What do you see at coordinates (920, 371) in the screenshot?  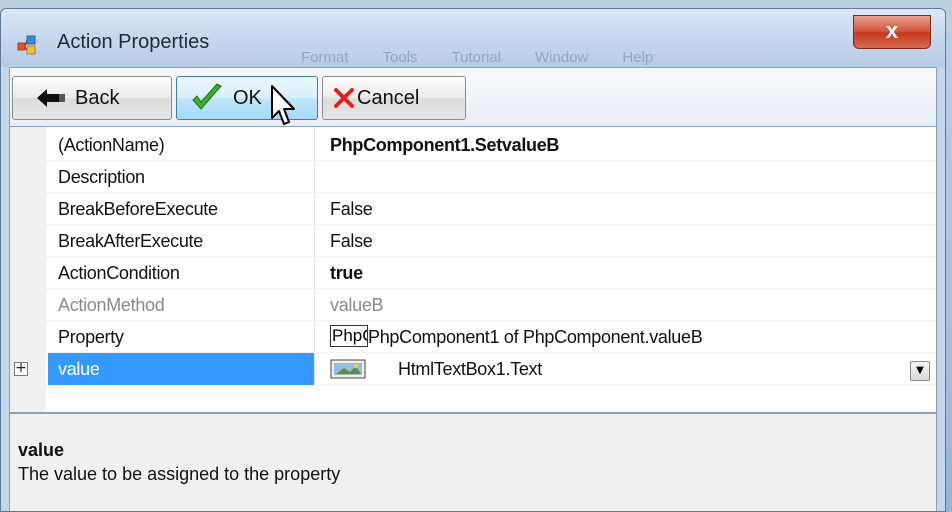 I see `dropdown-arrow-button: ▼` at bounding box center [920, 371].